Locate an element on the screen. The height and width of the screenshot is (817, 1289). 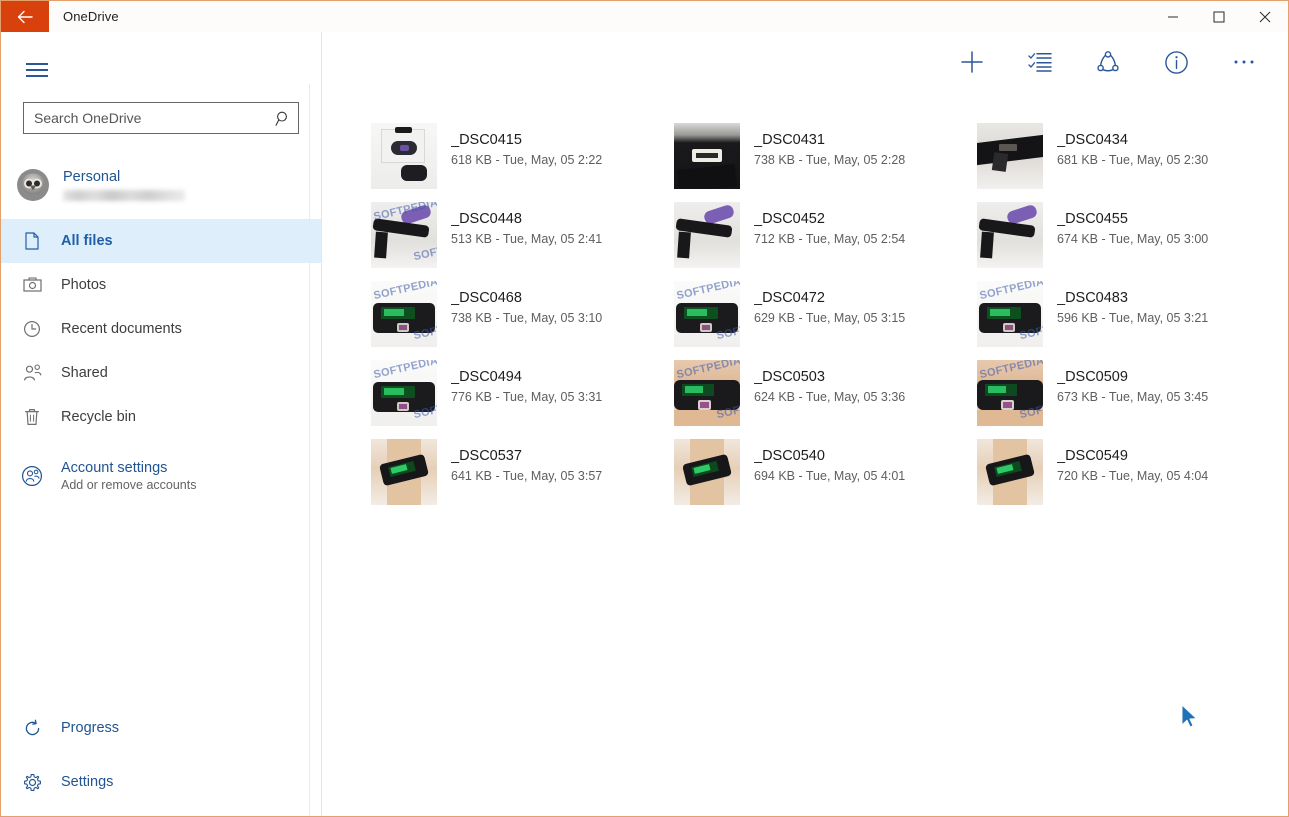
file-item: _DSC0434 681 KB - Tue, May, 05 2:30 is located at coordinates (1128, 161).